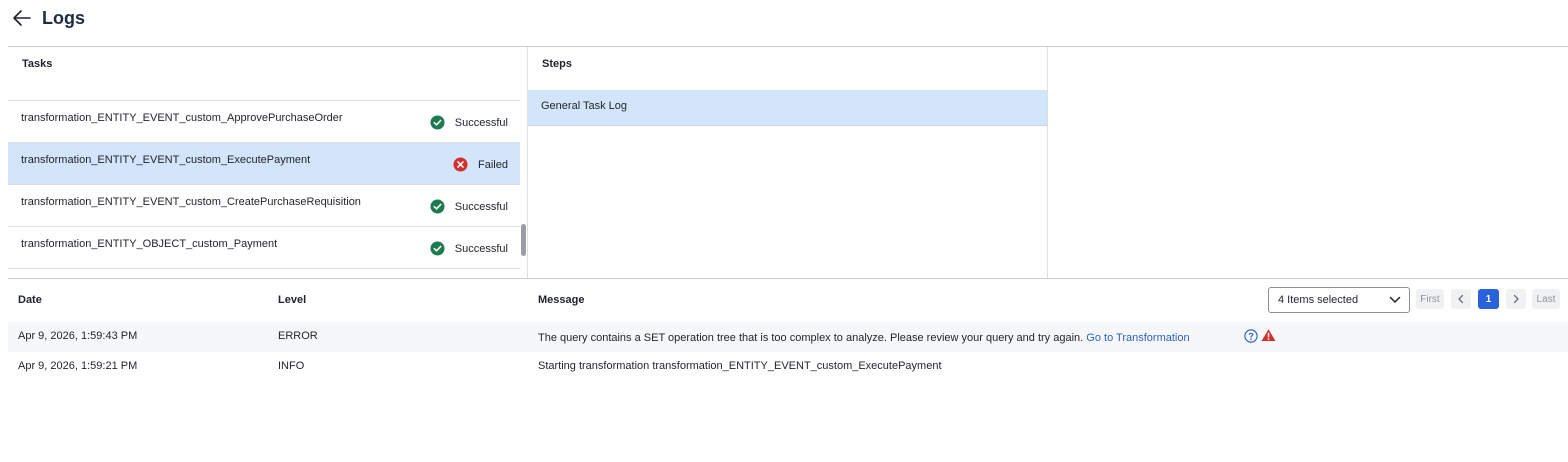 This screenshot has width=1568, height=462. I want to click on level-filter-value: 4 Items selected, so click(1318, 300).